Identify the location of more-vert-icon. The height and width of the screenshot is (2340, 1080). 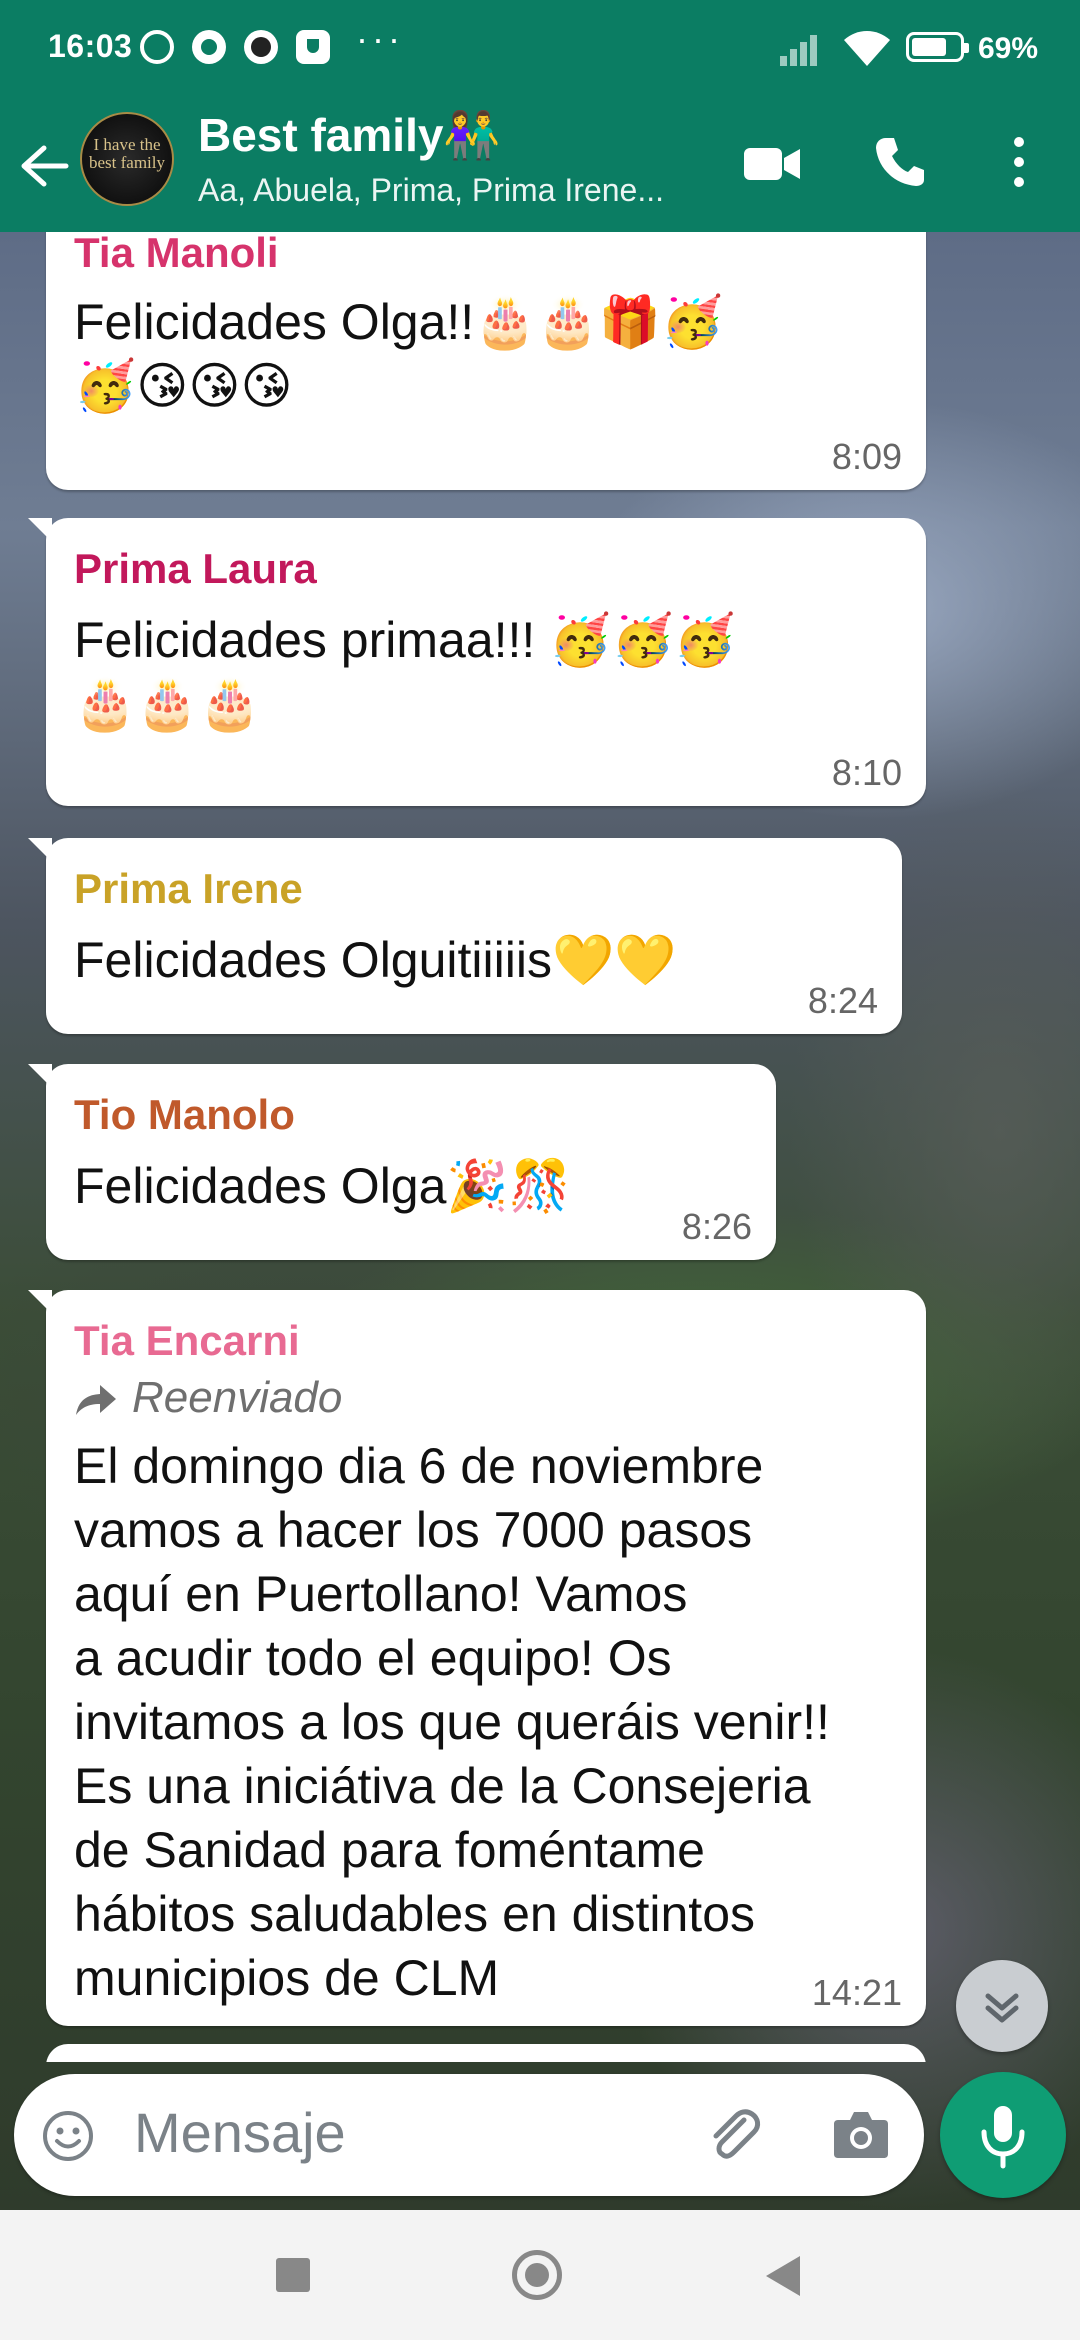
(1019, 162).